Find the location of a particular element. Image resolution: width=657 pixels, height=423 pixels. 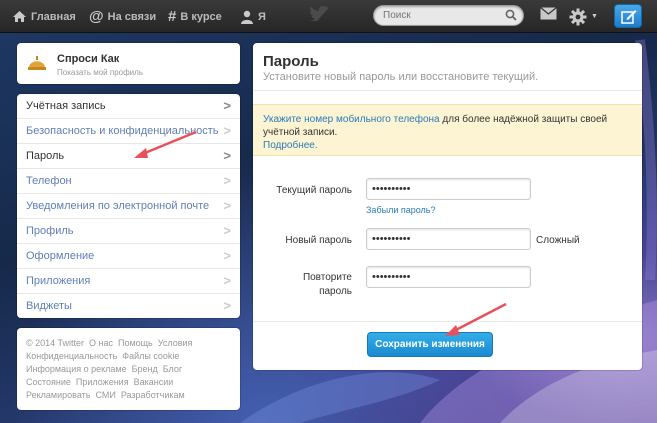

menu-item-label: Телефон is located at coordinates (49, 181).